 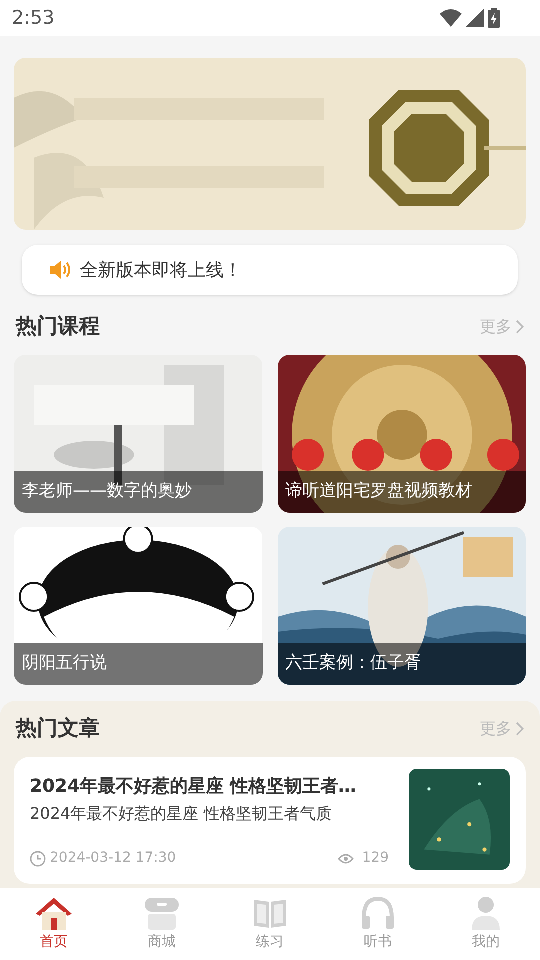 I want to click on section-title: 热门课程, so click(x=58, y=326).